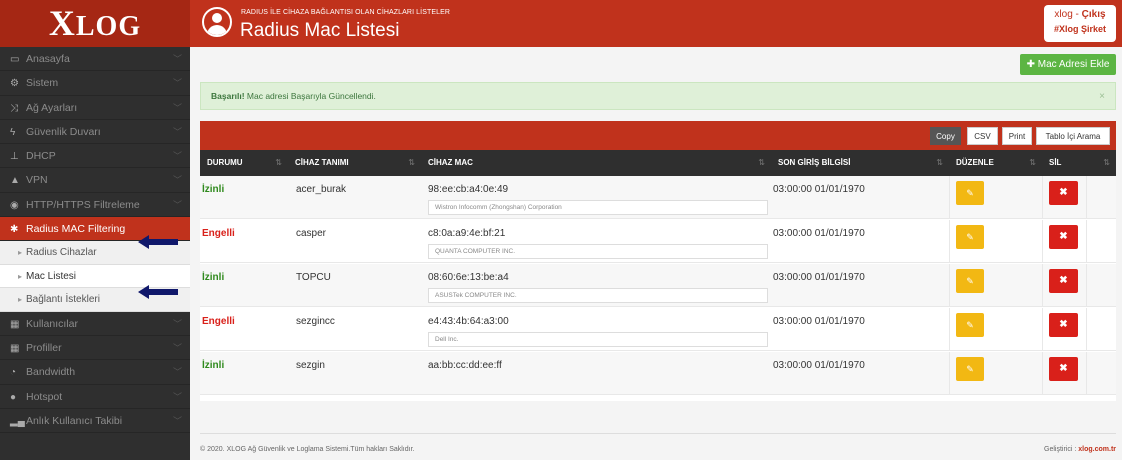  What do you see at coordinates (1080, 29) in the screenshot?
I see `company-name: #Xlog Şirket` at bounding box center [1080, 29].